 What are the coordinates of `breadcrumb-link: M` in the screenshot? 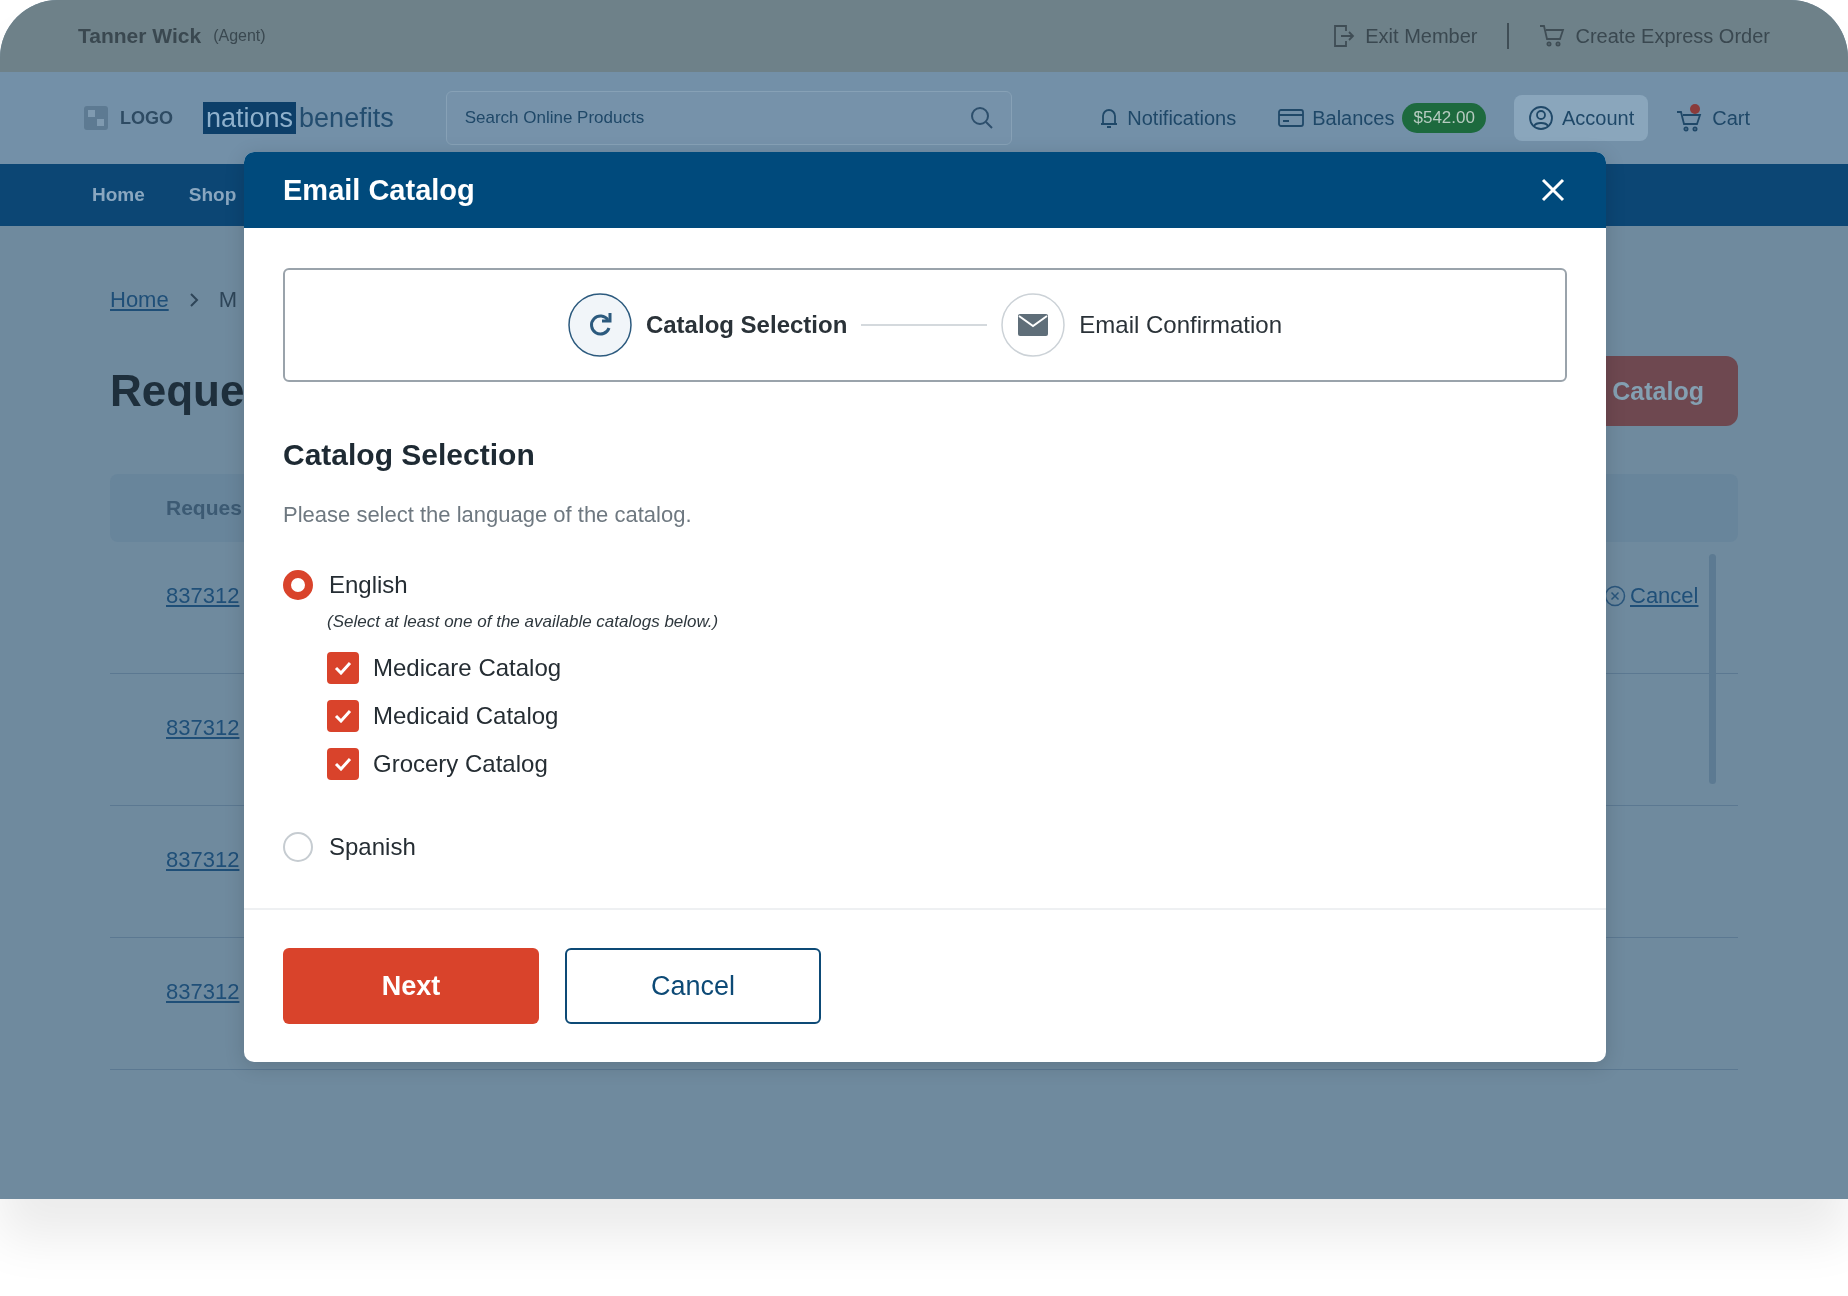 It's located at (227, 300).